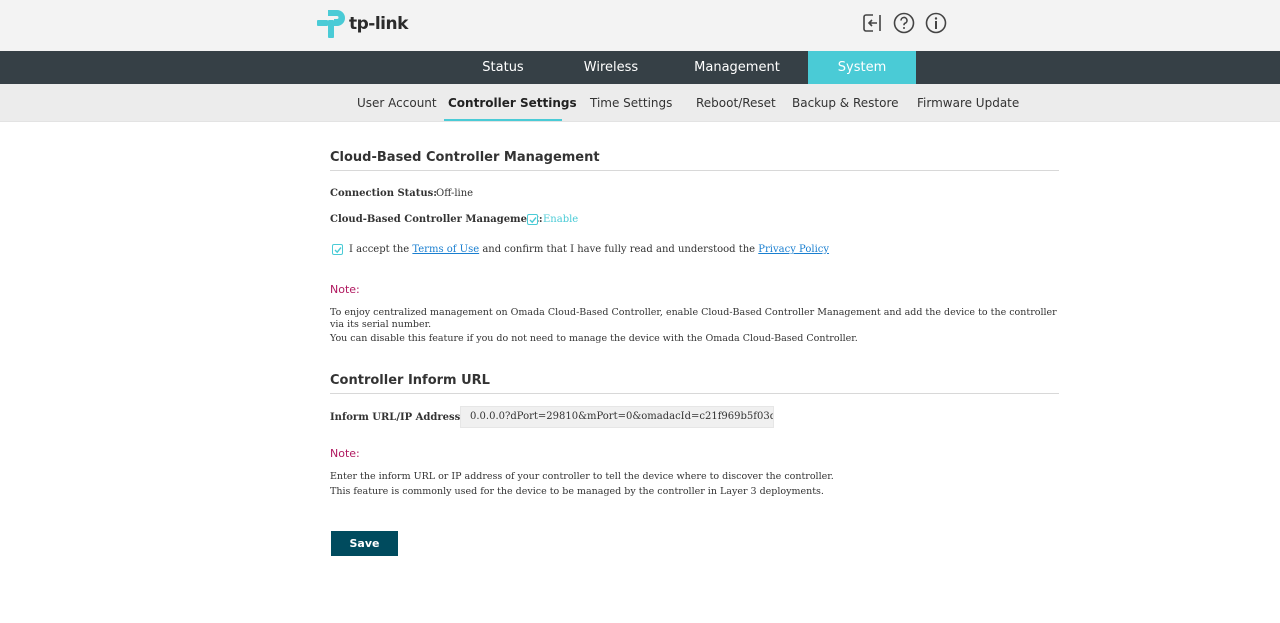 Image resolution: width=1280 pixels, height=623 pixels. What do you see at coordinates (455, 193) in the screenshot?
I see `connection-status-value: Off-line` at bounding box center [455, 193].